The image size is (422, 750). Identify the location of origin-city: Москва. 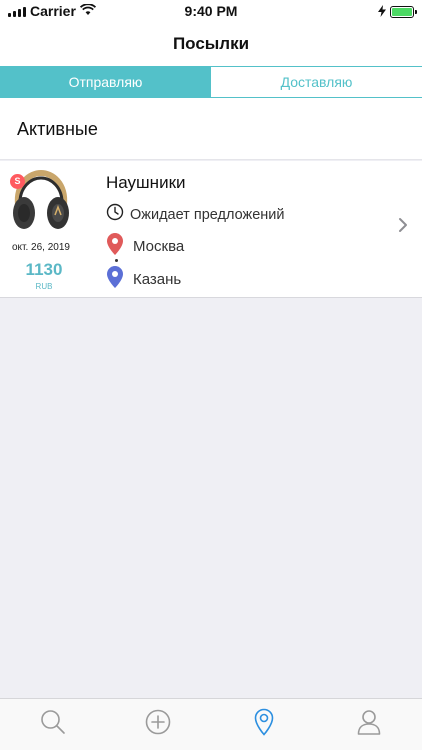
(159, 246).